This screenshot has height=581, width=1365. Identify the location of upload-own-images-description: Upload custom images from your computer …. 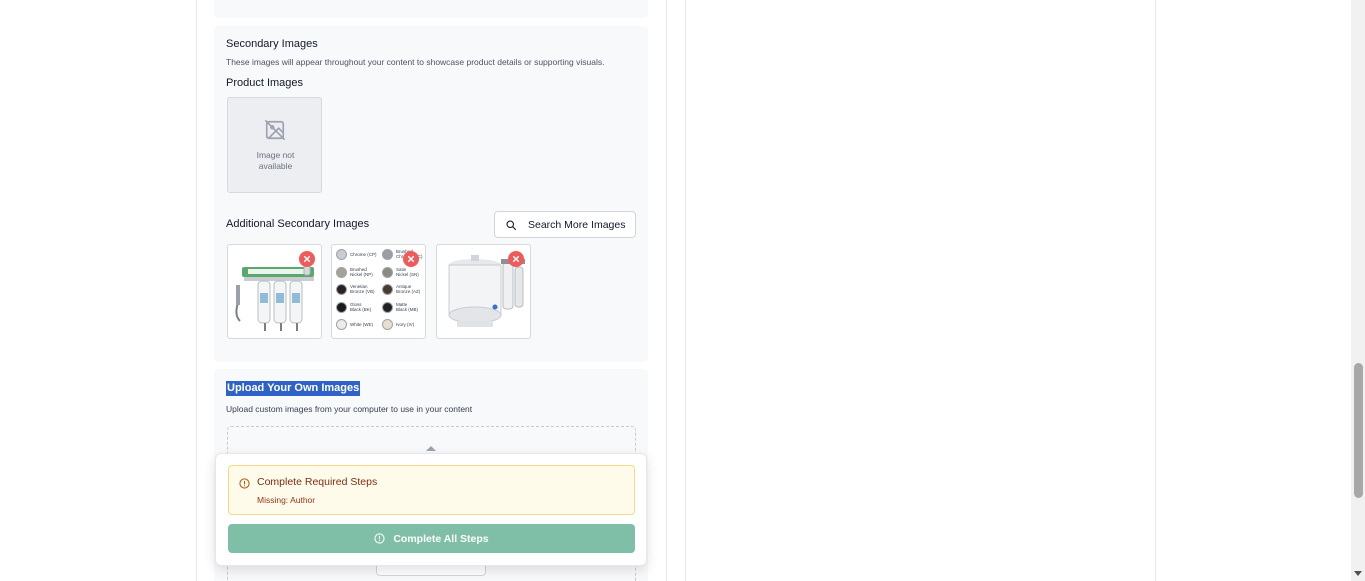
(349, 409).